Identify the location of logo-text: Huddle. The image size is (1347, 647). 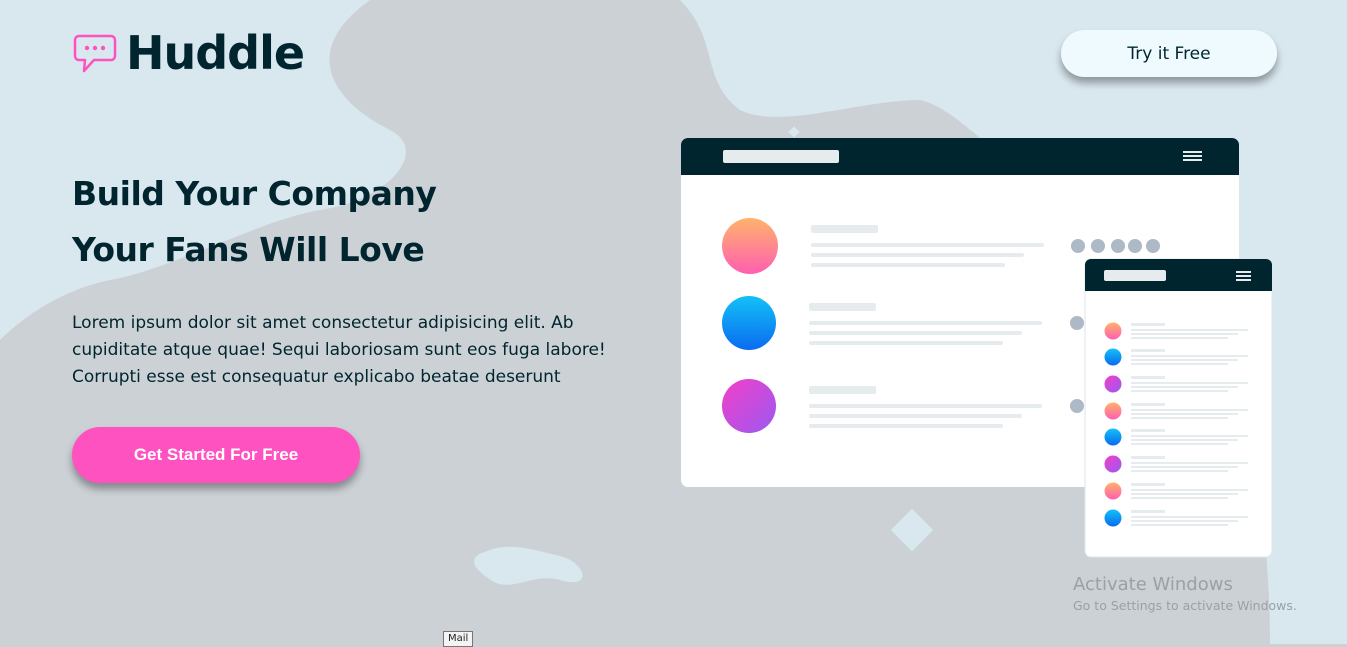
(215, 53).